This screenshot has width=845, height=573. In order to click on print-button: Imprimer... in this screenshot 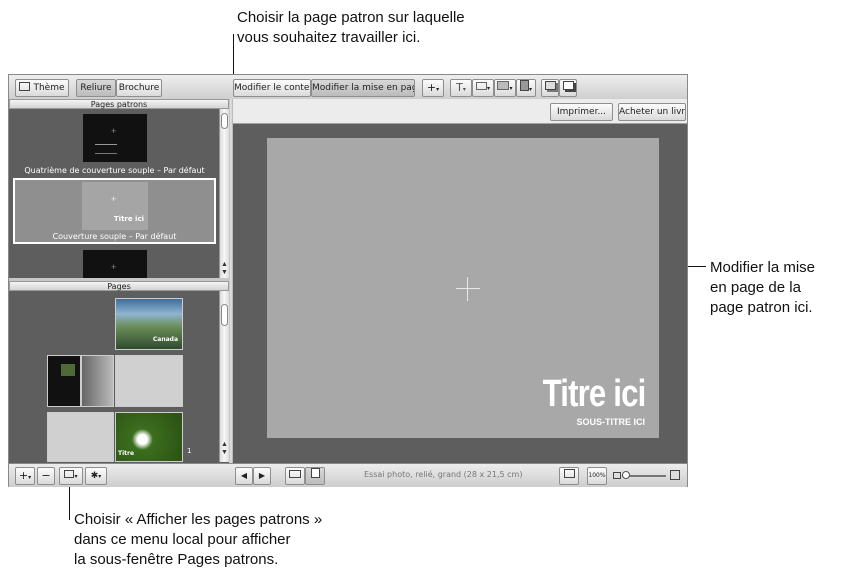, I will do `click(581, 112)`.